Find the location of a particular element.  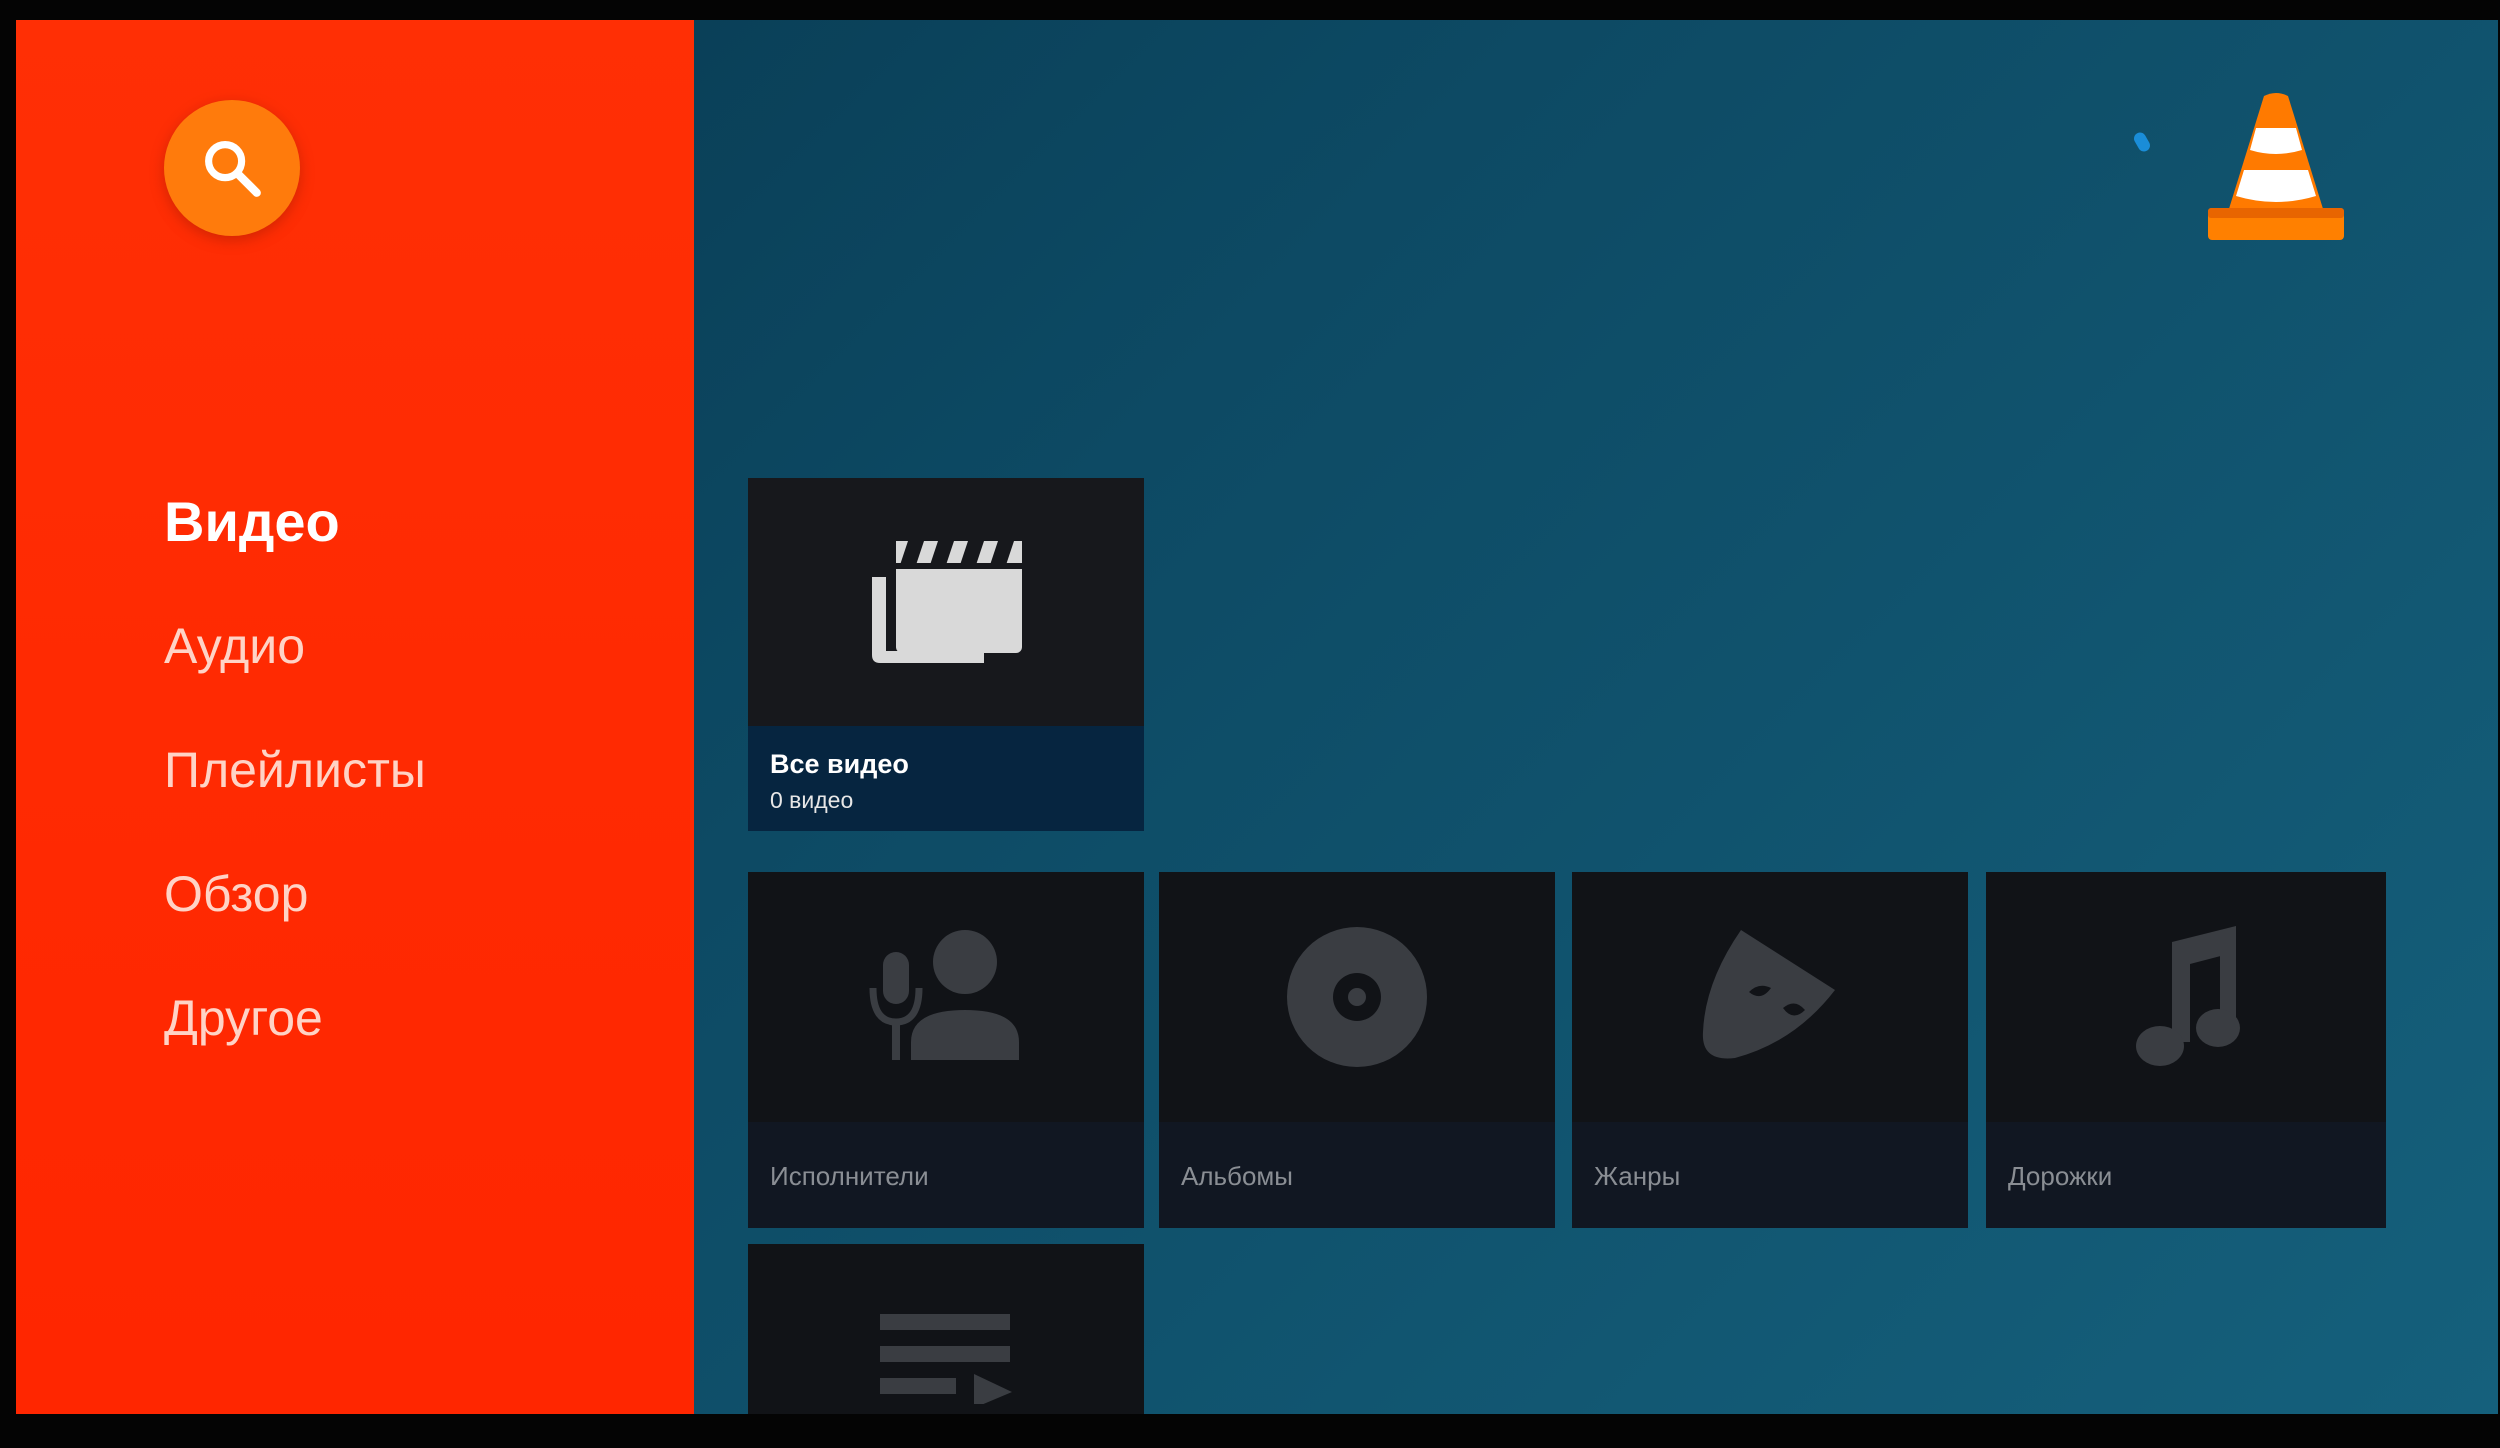

nav-item-video: Видео is located at coordinates (295, 522).